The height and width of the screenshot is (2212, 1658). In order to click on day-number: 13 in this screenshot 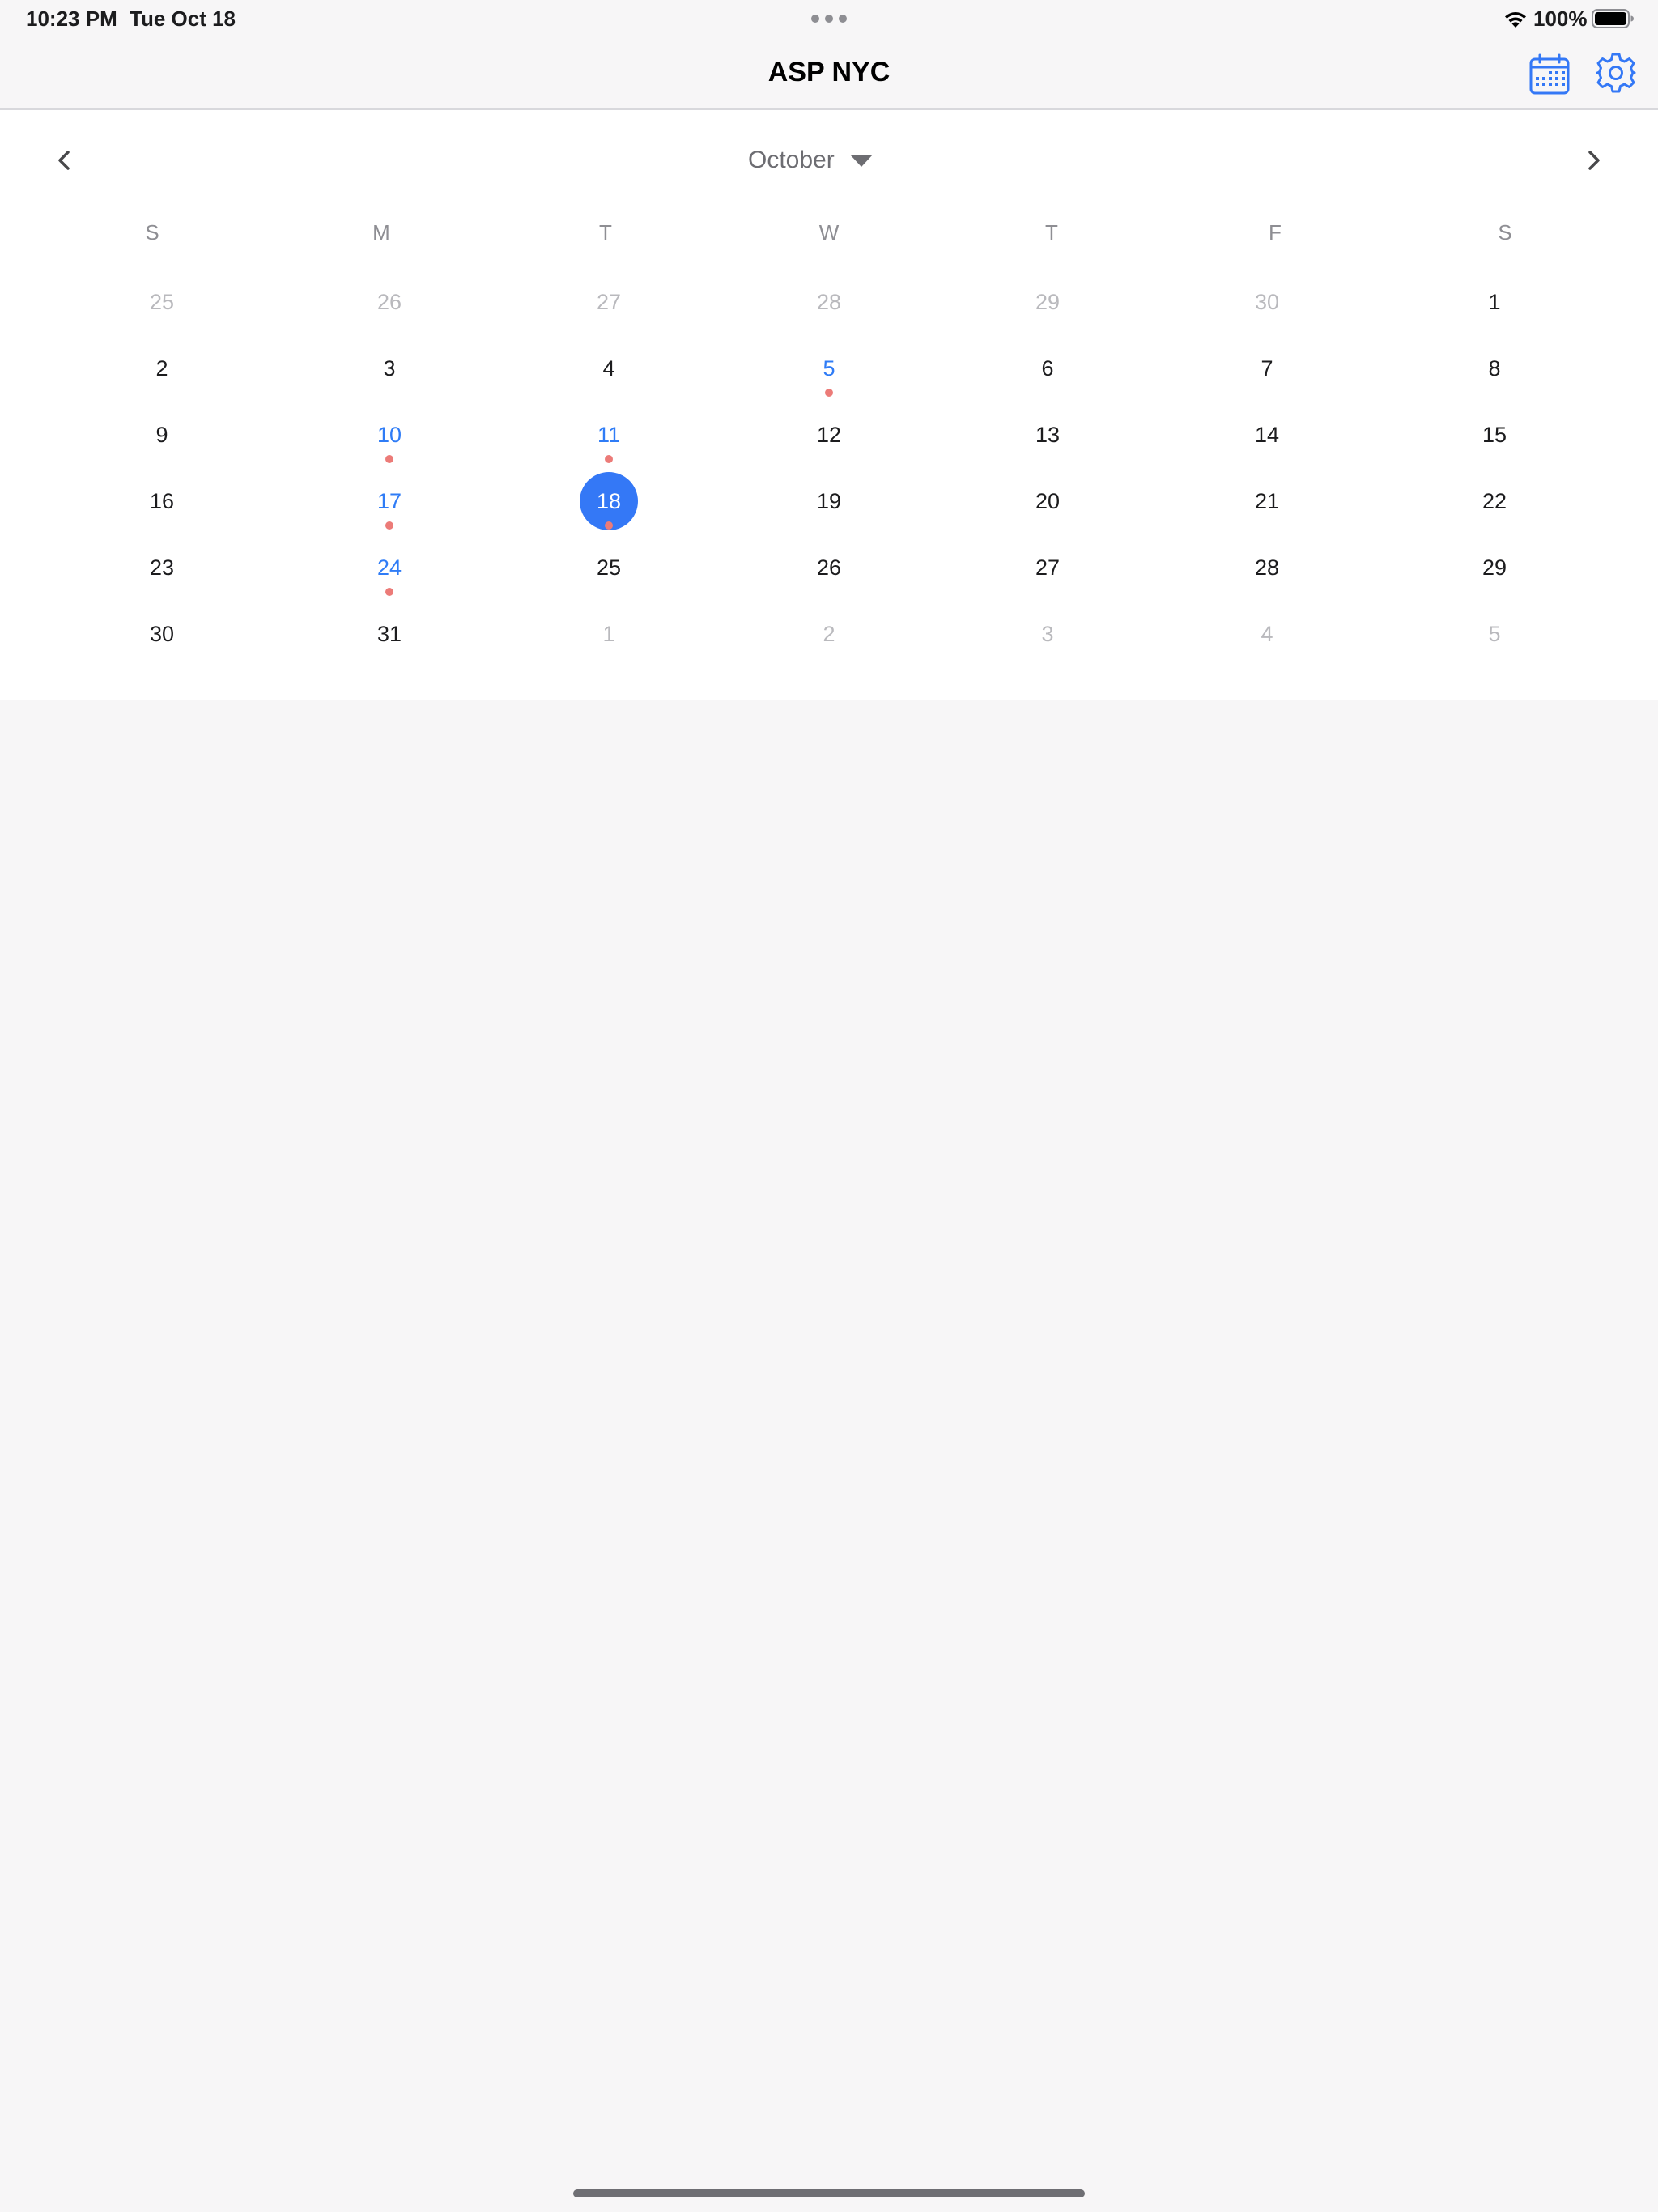, I will do `click(1048, 435)`.